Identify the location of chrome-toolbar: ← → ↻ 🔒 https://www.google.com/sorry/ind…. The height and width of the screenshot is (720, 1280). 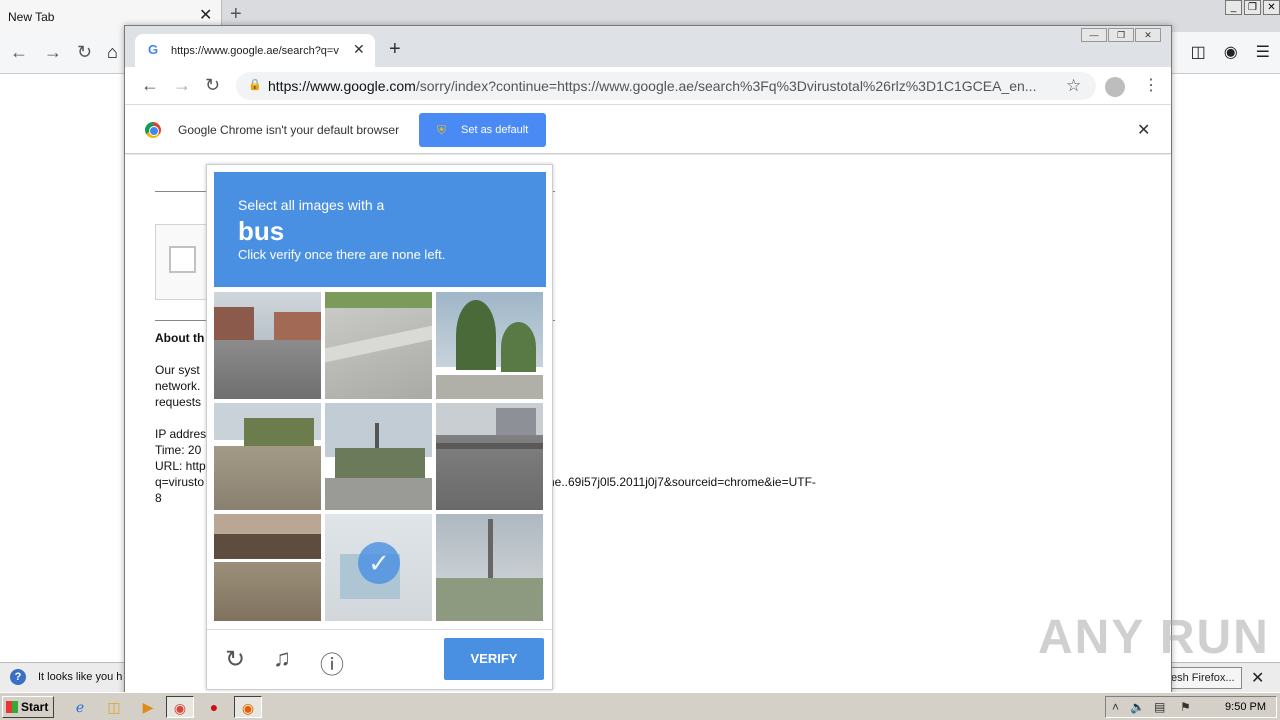
(648, 86).